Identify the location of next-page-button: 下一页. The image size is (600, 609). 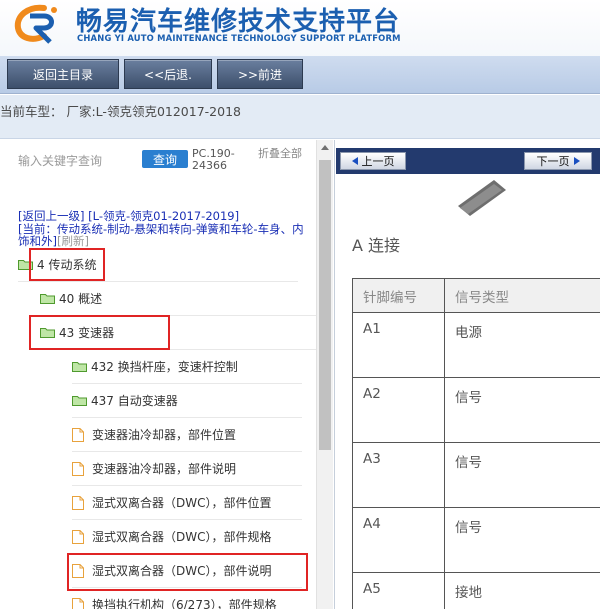
(558, 161).